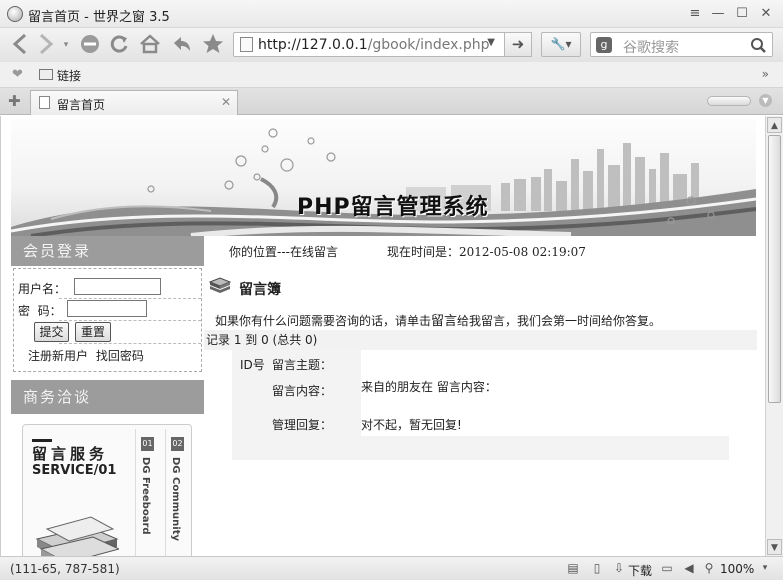 The image size is (783, 580). What do you see at coordinates (561, 44) in the screenshot?
I see `tools-wrench-icon: 🔧▾` at bounding box center [561, 44].